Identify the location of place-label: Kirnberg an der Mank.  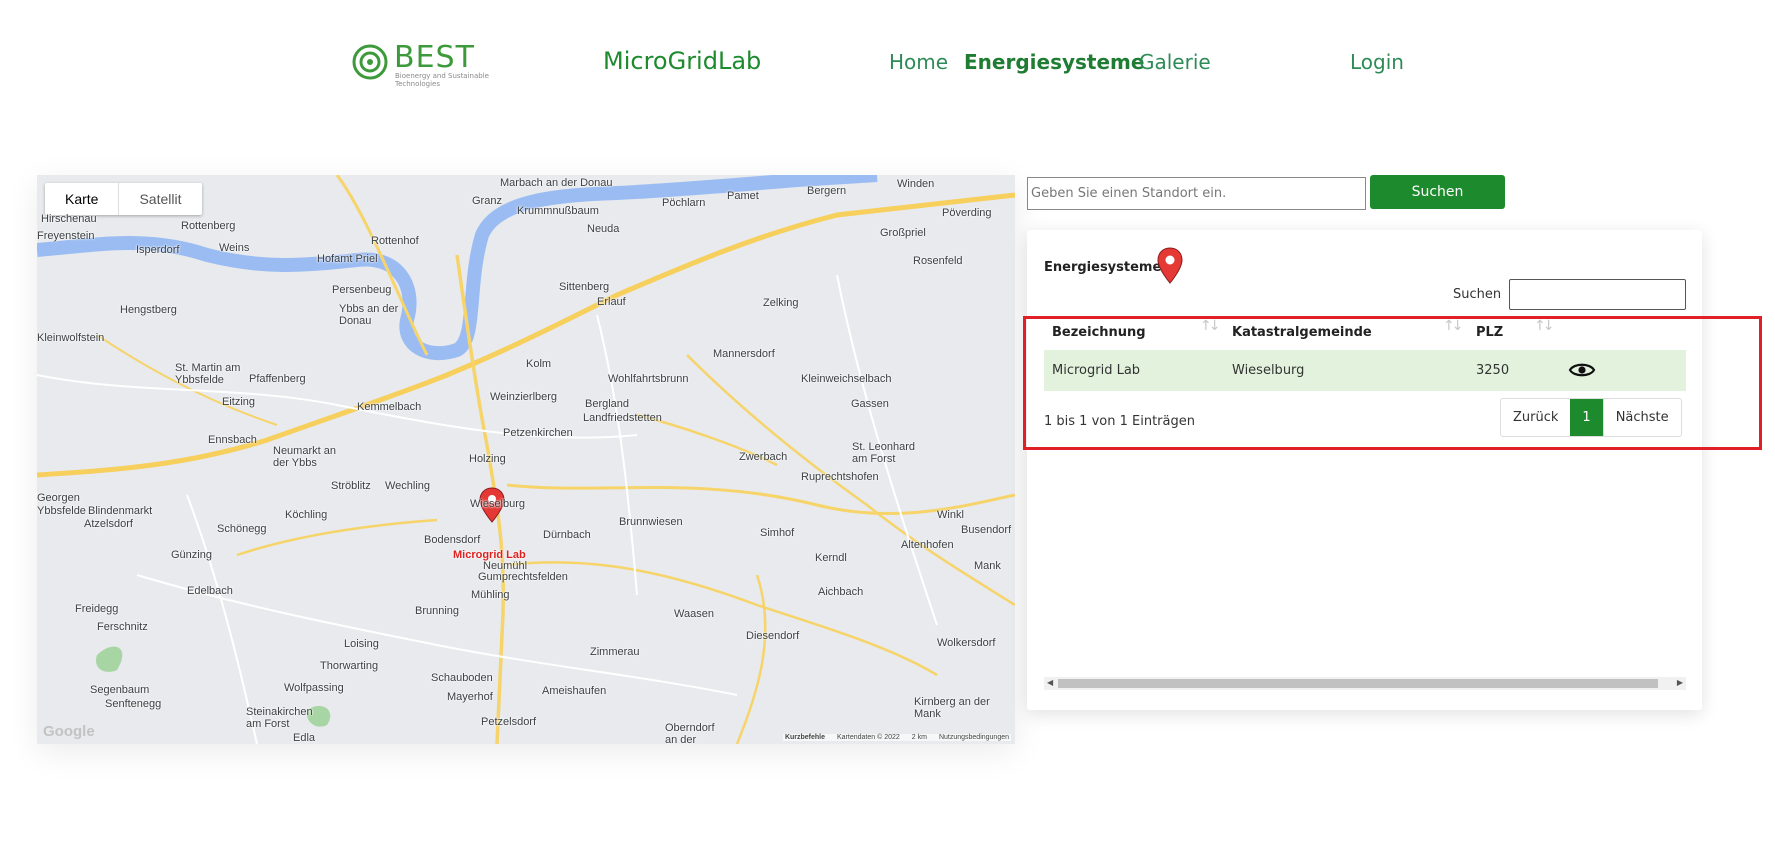
(952, 708).